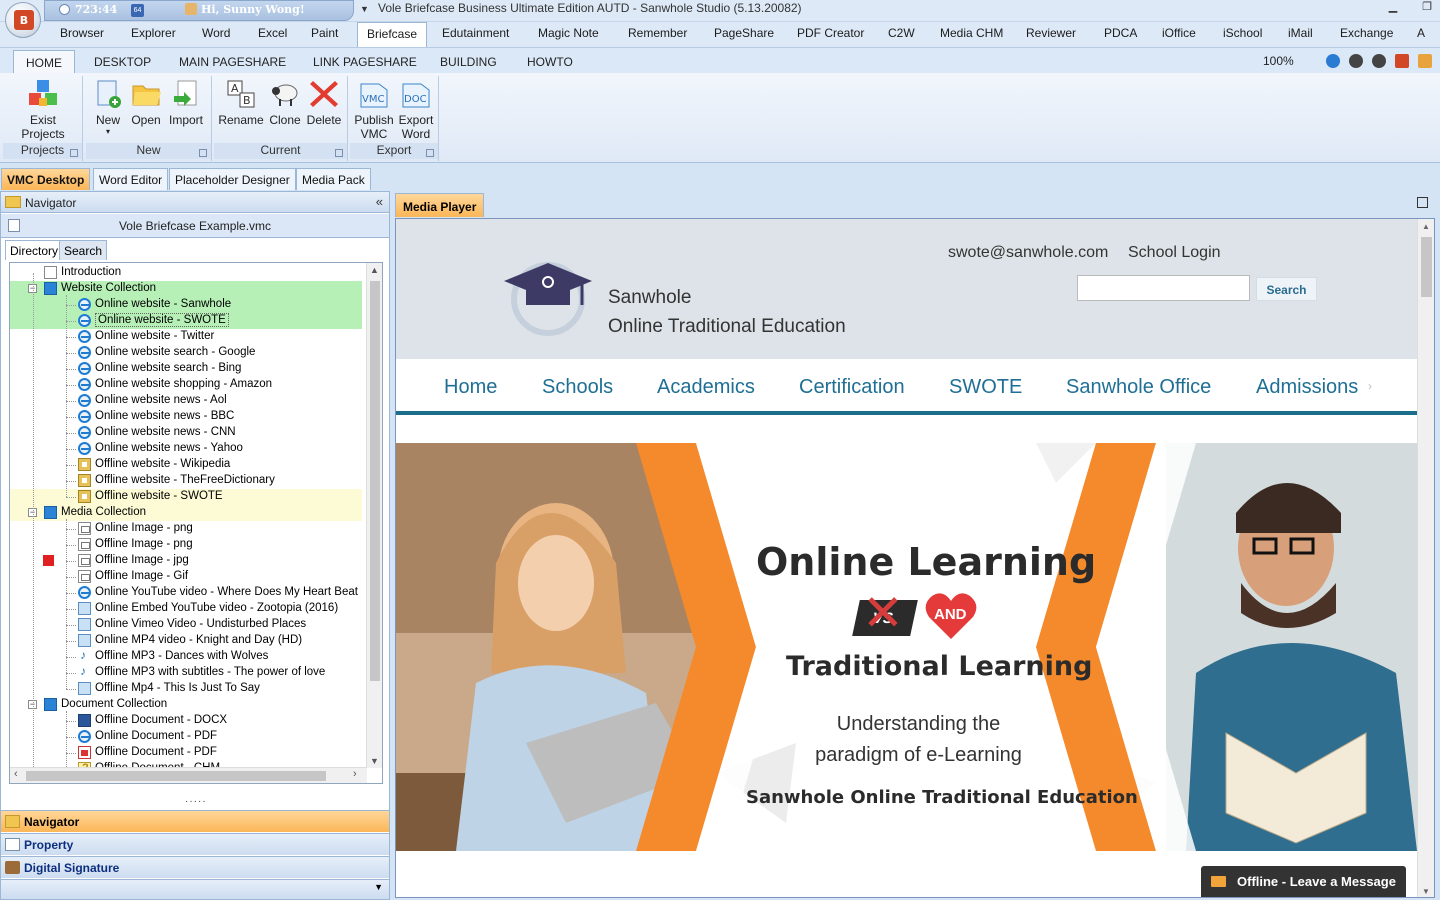  Describe the element at coordinates (23, 20) in the screenshot. I see `app-orb-button: B` at that location.